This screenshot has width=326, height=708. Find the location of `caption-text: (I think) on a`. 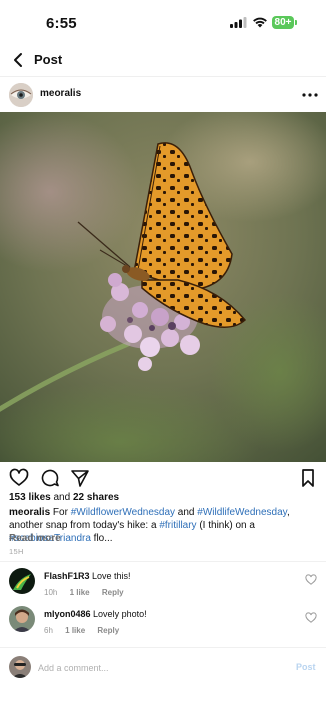

caption-text: (I think) on a is located at coordinates (225, 525).